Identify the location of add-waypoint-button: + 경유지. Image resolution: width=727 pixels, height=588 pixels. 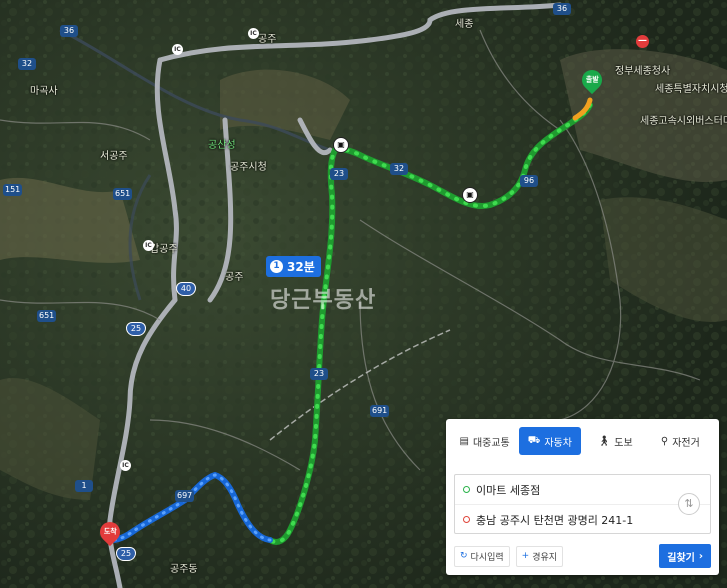
(539, 556).